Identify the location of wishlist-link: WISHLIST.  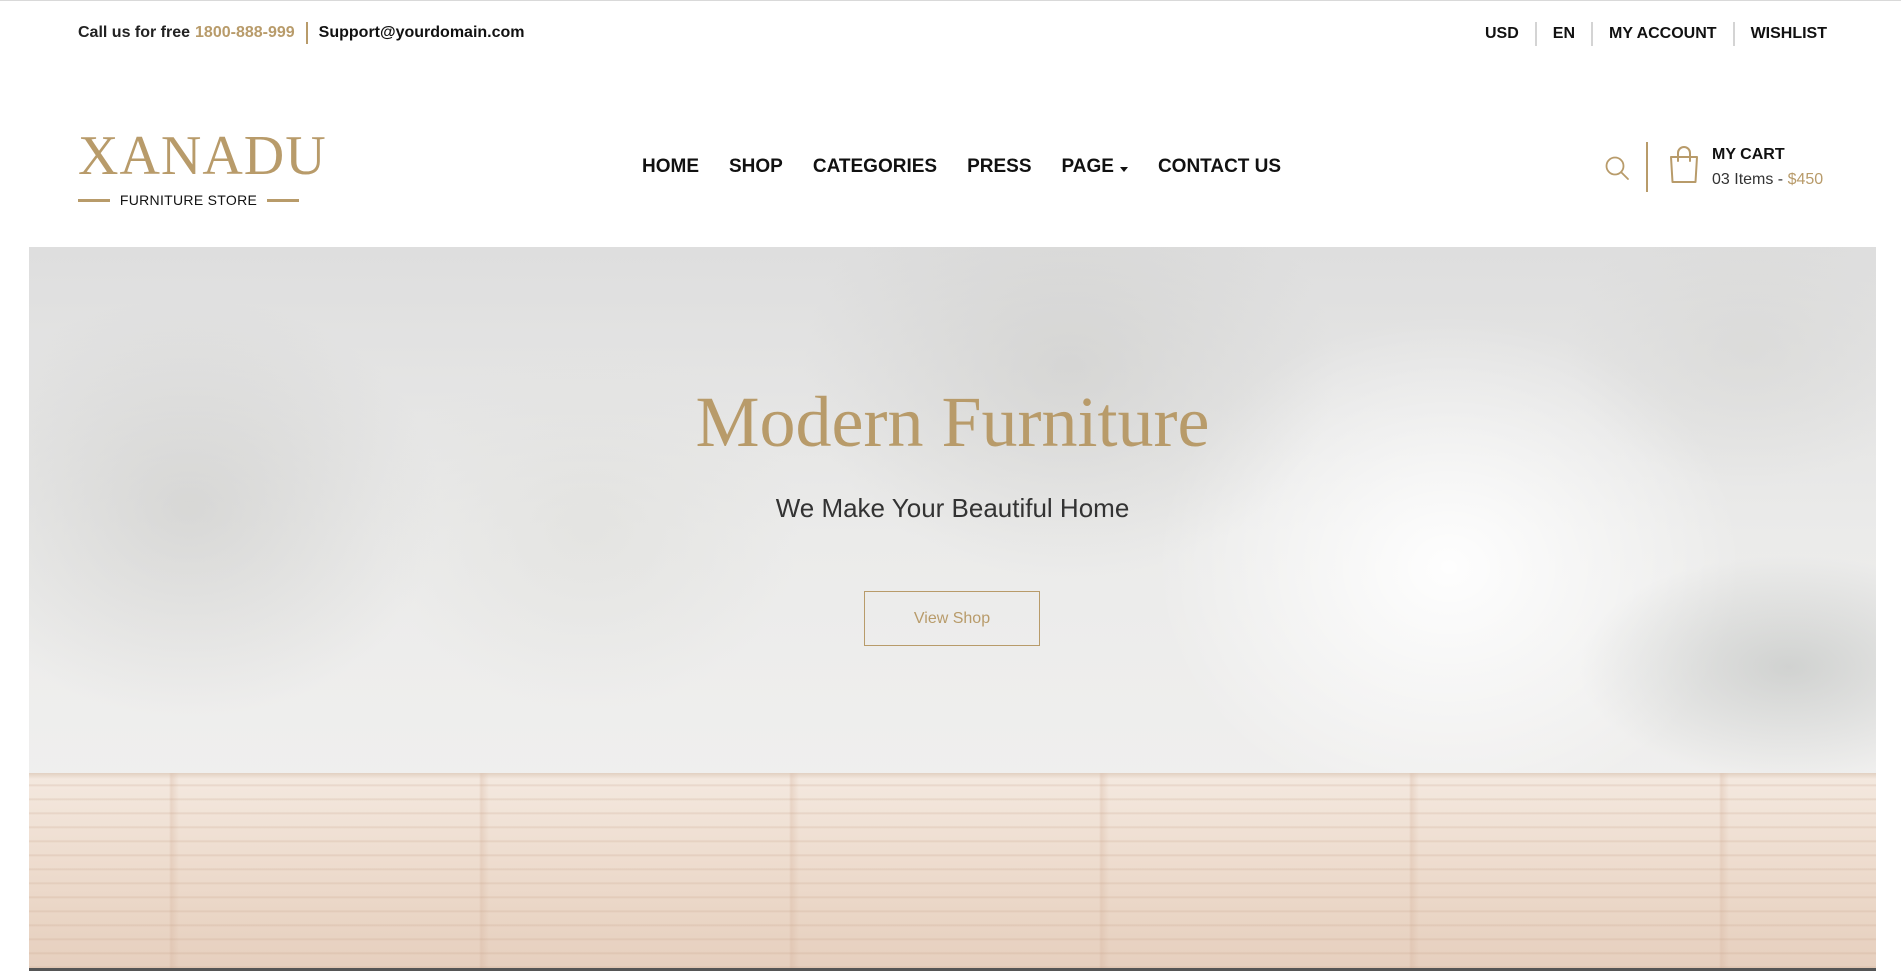
(1779, 34).